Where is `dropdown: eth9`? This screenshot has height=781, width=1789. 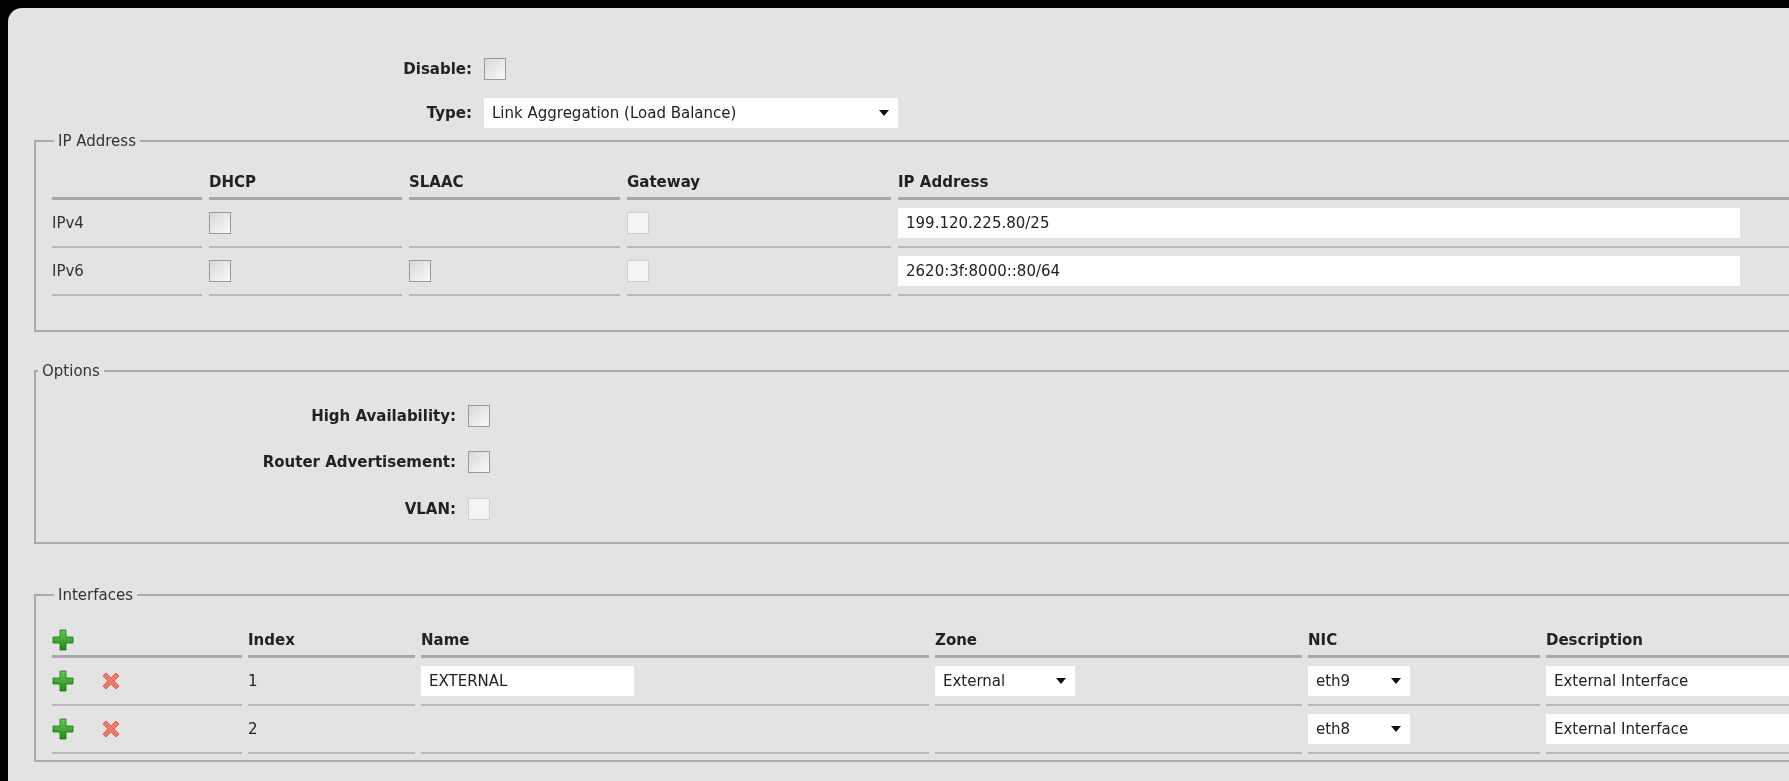 dropdown: eth9 is located at coordinates (1359, 681).